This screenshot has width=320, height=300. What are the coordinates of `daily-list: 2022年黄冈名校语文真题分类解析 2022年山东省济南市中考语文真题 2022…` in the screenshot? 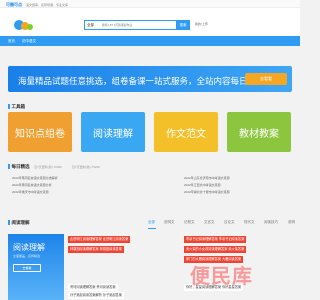 It's located at (150, 186).